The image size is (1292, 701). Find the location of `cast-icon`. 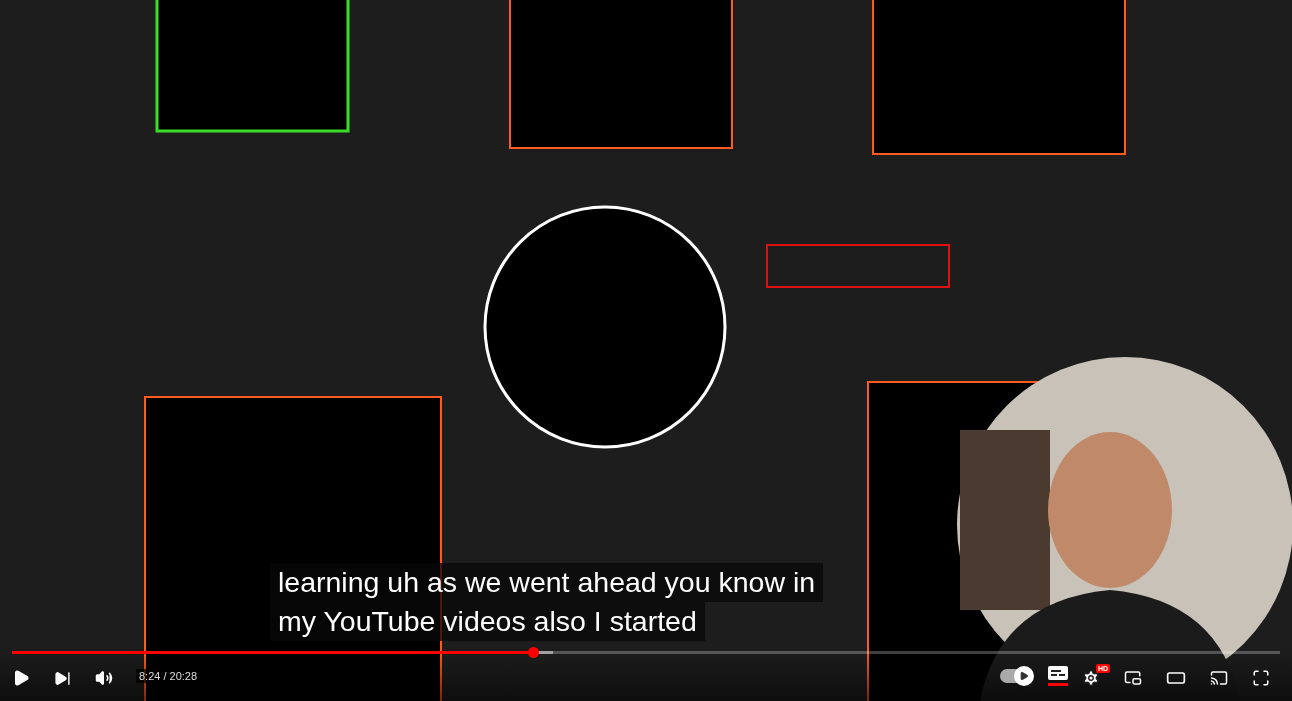

cast-icon is located at coordinates (1219, 678).